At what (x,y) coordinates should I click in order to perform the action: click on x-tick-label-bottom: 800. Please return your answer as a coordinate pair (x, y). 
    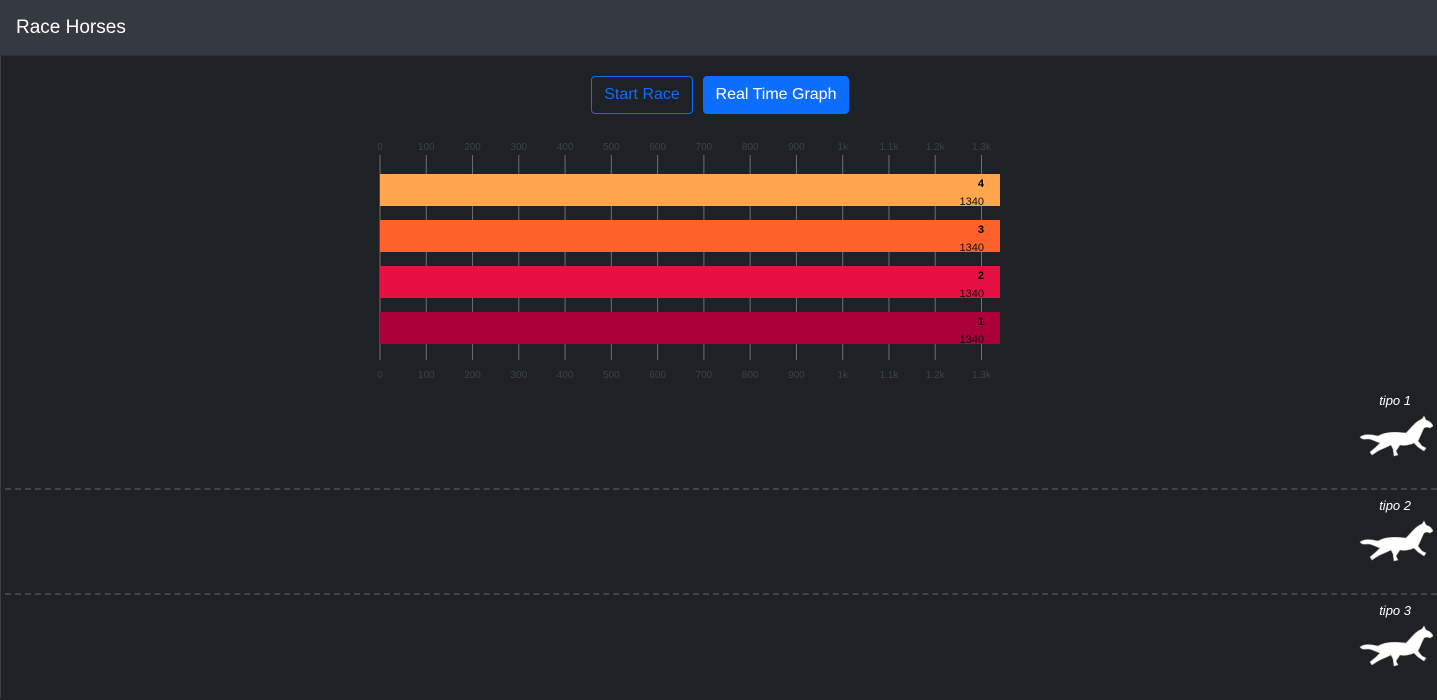
    Looking at the image, I should click on (750, 375).